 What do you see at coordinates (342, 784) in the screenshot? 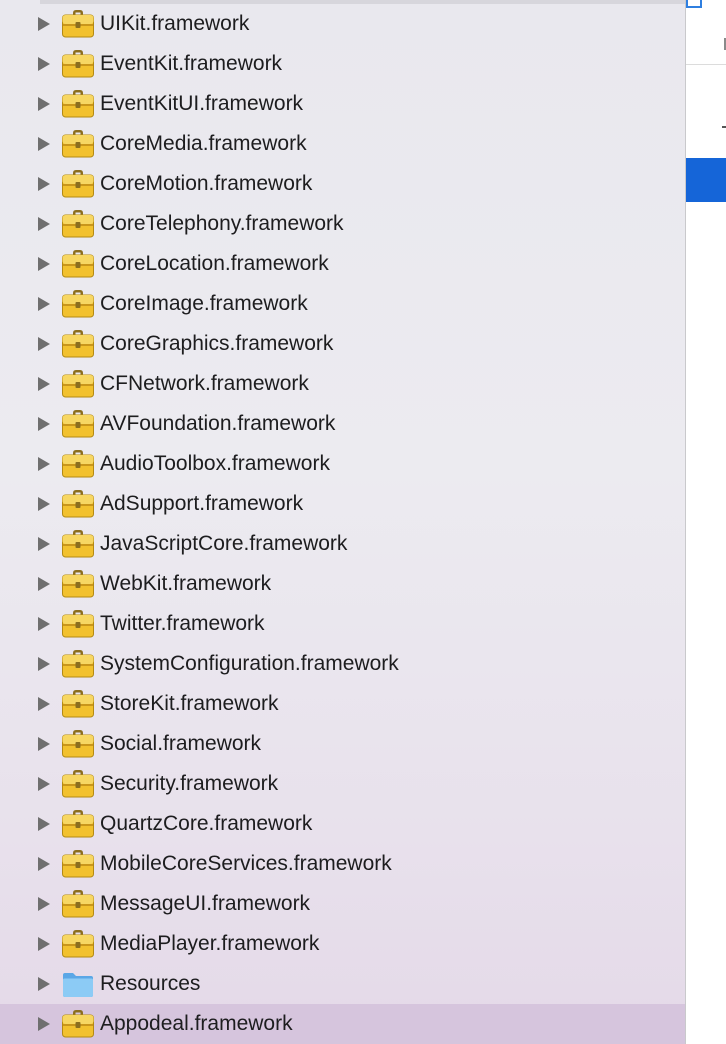
I see `navigator-row: Security.framework` at bounding box center [342, 784].